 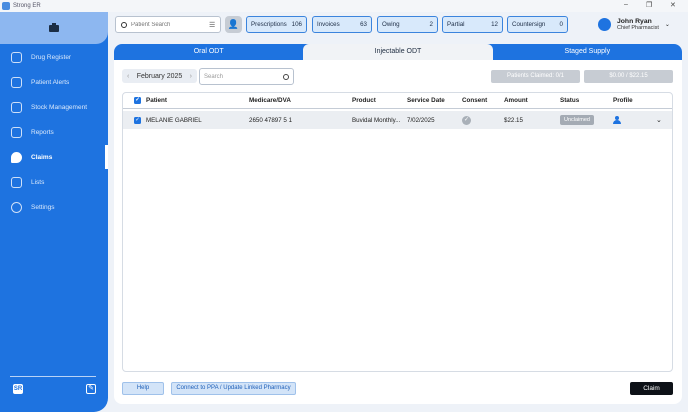 What do you see at coordinates (535, 76) in the screenshot?
I see `patients-claimed-button: Patients Claimed: 0/1` at bounding box center [535, 76].